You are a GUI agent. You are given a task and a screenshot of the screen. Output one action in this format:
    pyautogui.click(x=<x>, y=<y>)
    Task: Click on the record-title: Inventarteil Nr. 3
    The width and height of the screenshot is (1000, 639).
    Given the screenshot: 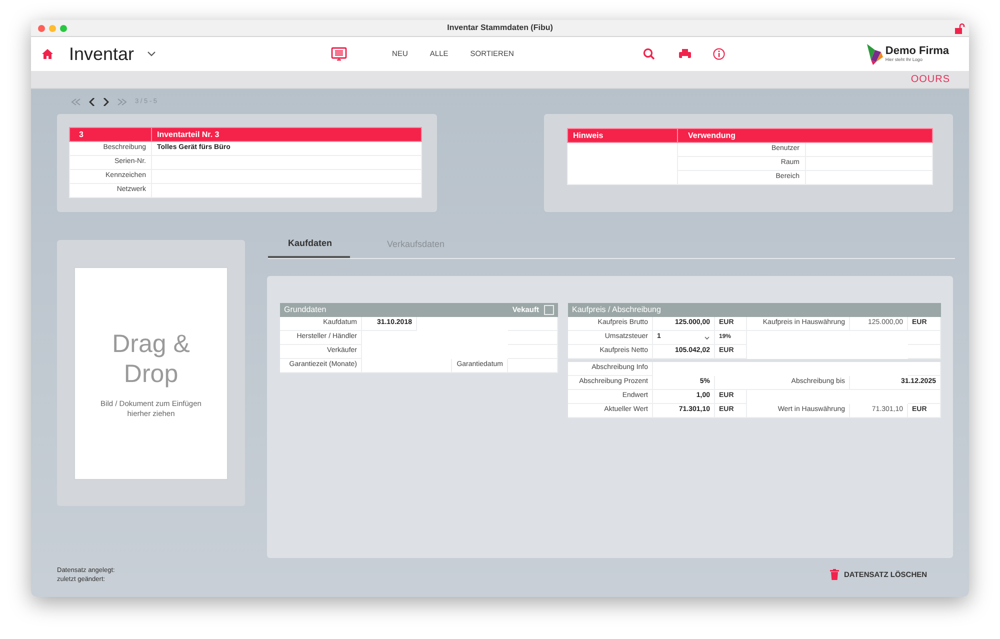 What is the action you would take?
    pyautogui.click(x=287, y=135)
    